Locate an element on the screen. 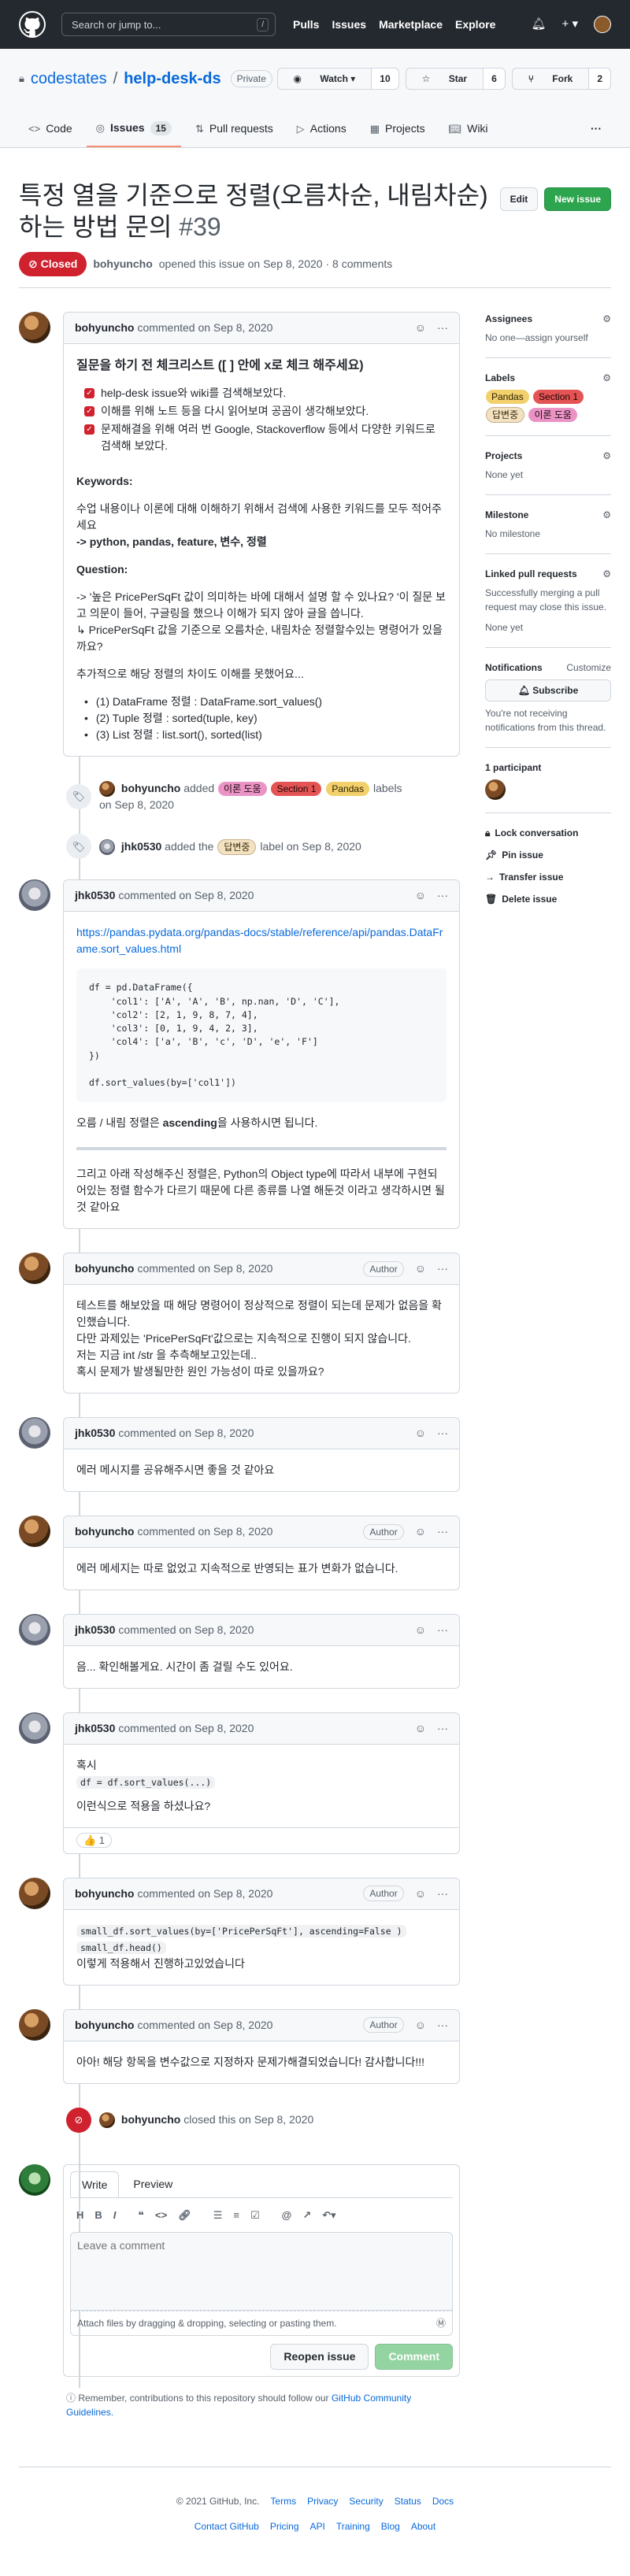  comment-author: jhk0530 is located at coordinates (95, 1630).